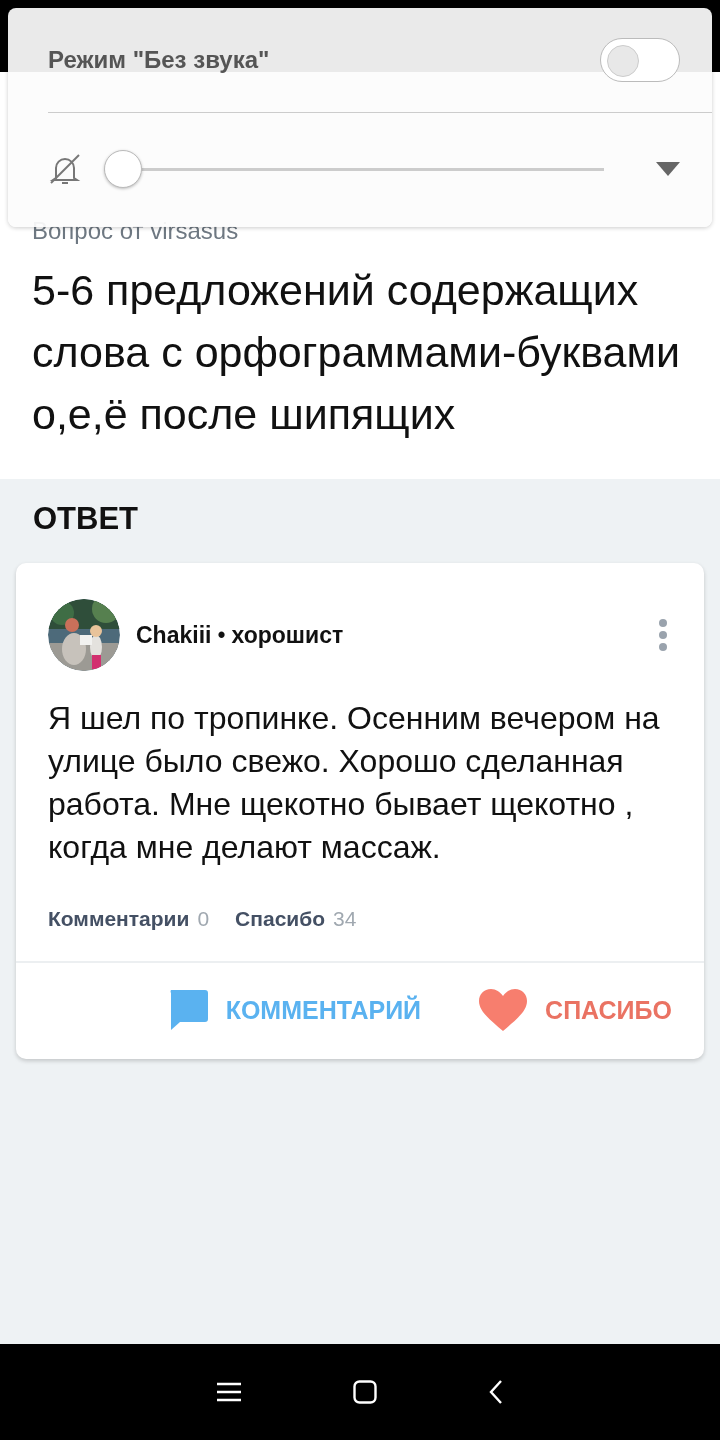 Image resolution: width=720 pixels, height=1440 pixels. Describe the element at coordinates (229, 1392) in the screenshot. I see `menu-icon` at that location.